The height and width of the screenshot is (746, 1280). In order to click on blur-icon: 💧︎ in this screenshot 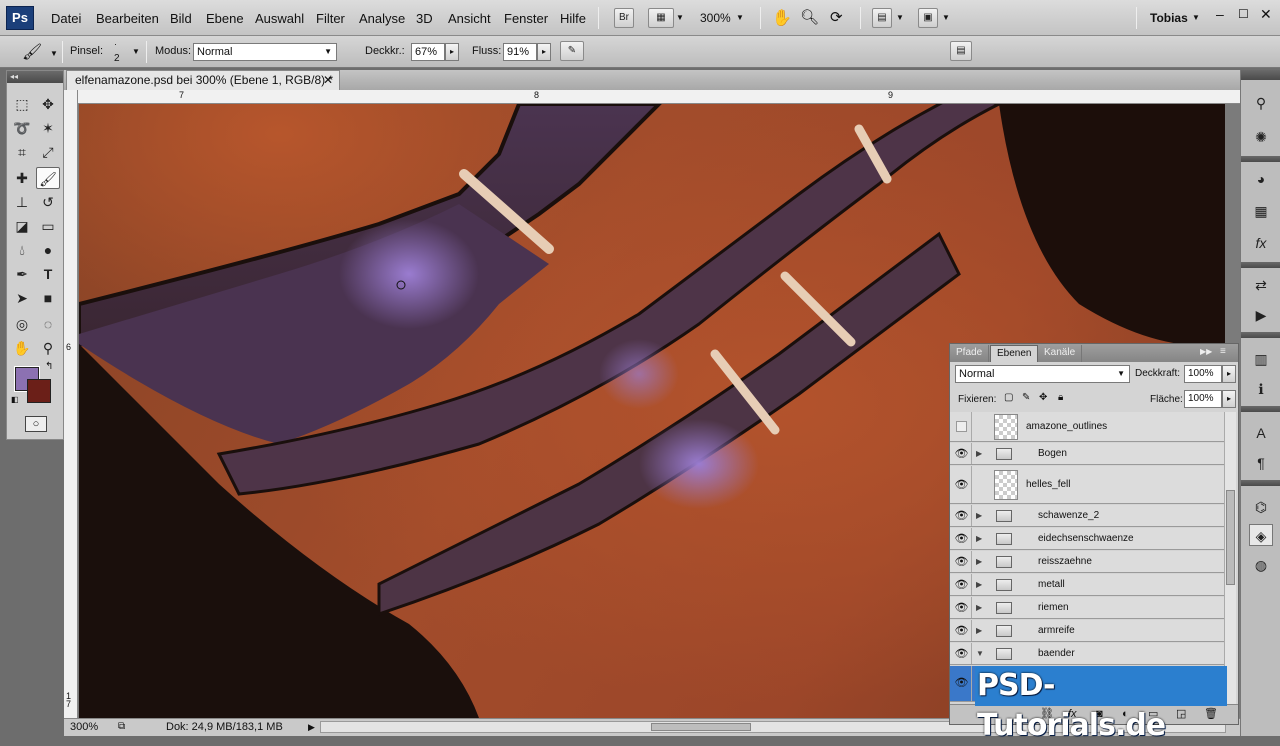, I will do `click(22, 250)`.